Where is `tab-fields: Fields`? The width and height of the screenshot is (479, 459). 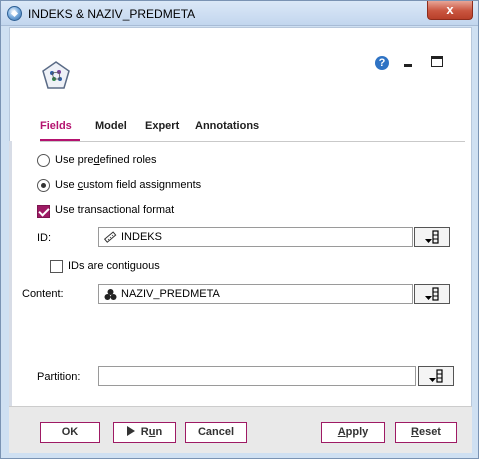 tab-fields: Fields is located at coordinates (56, 126).